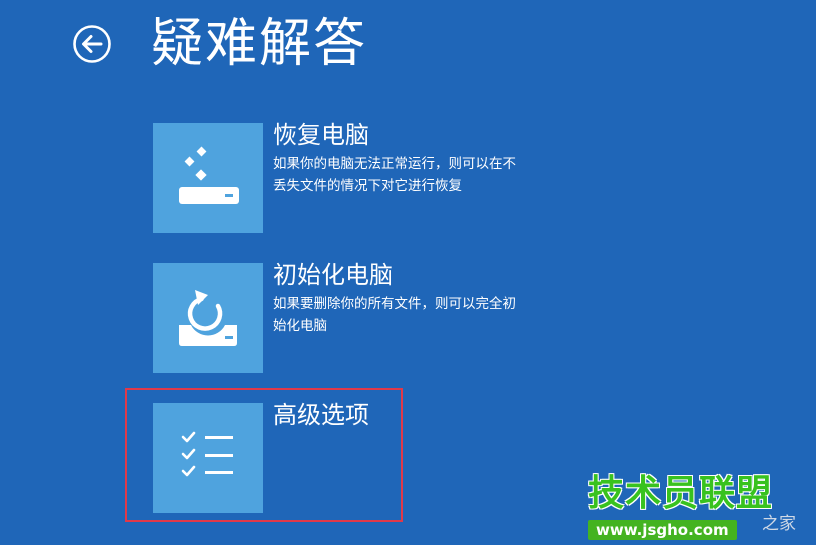 The height and width of the screenshot is (545, 816). Describe the element at coordinates (779, 524) in the screenshot. I see `watermark-suffix: 之家` at that location.